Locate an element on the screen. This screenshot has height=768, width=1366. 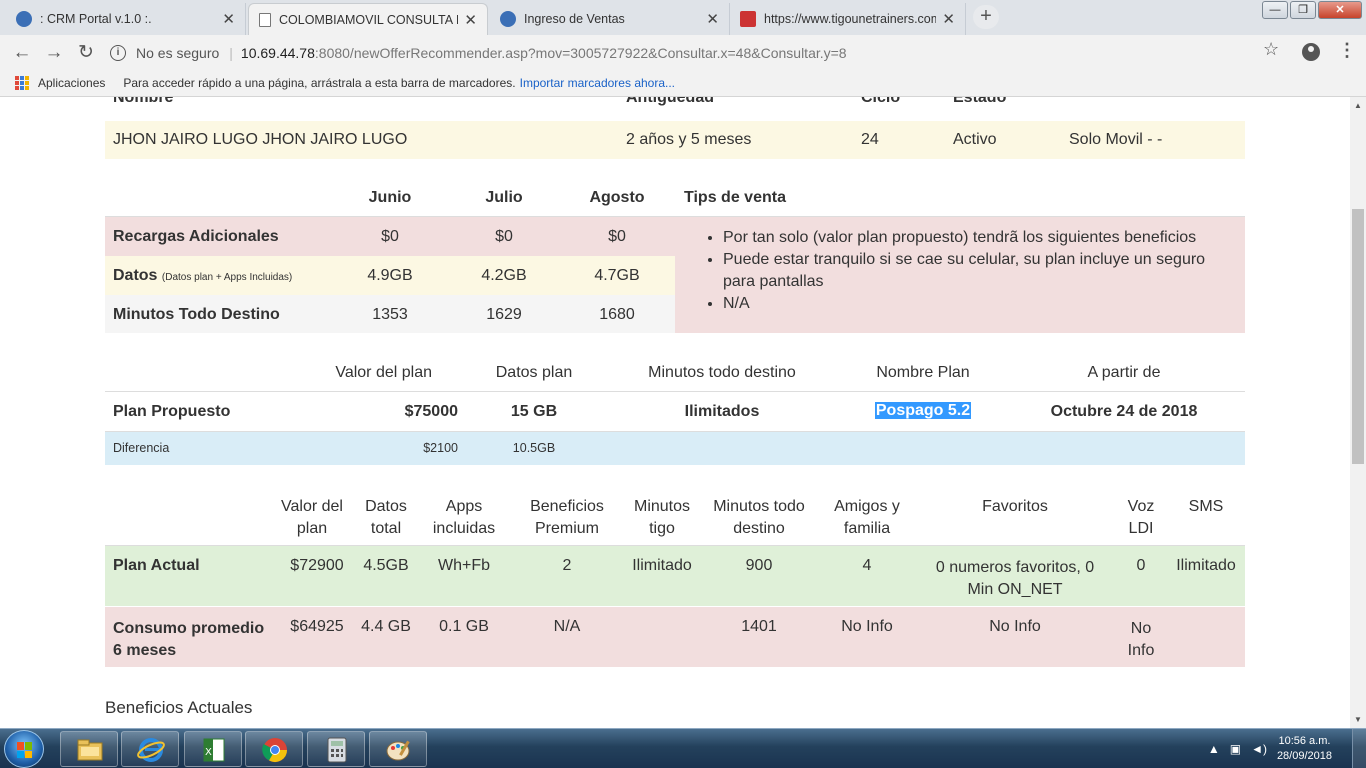
start-button is located at coordinates (24, 749).